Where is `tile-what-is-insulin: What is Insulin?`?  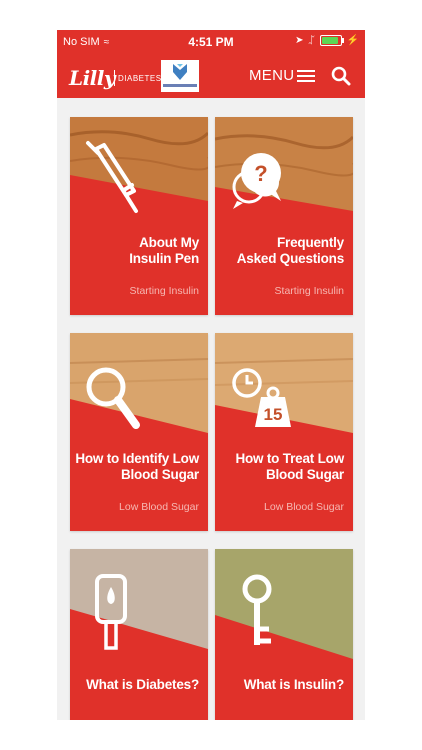 tile-what-is-insulin: What is Insulin? is located at coordinates (284, 634).